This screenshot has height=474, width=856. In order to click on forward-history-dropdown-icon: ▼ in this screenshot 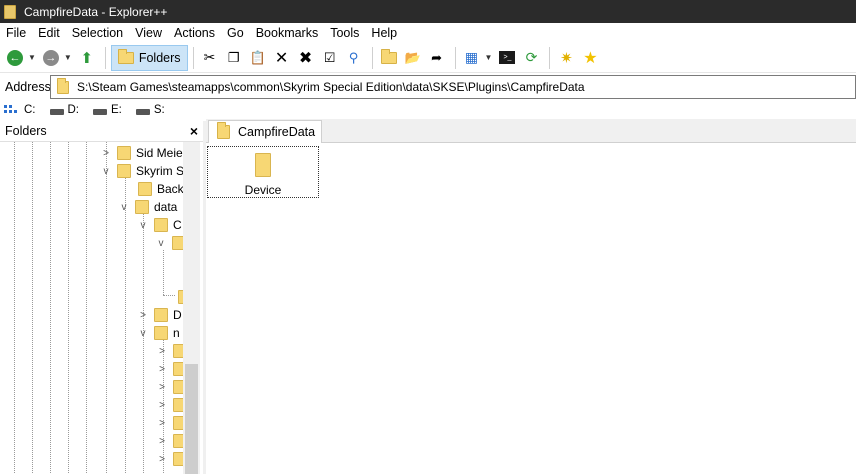, I will do `click(68, 57)`.